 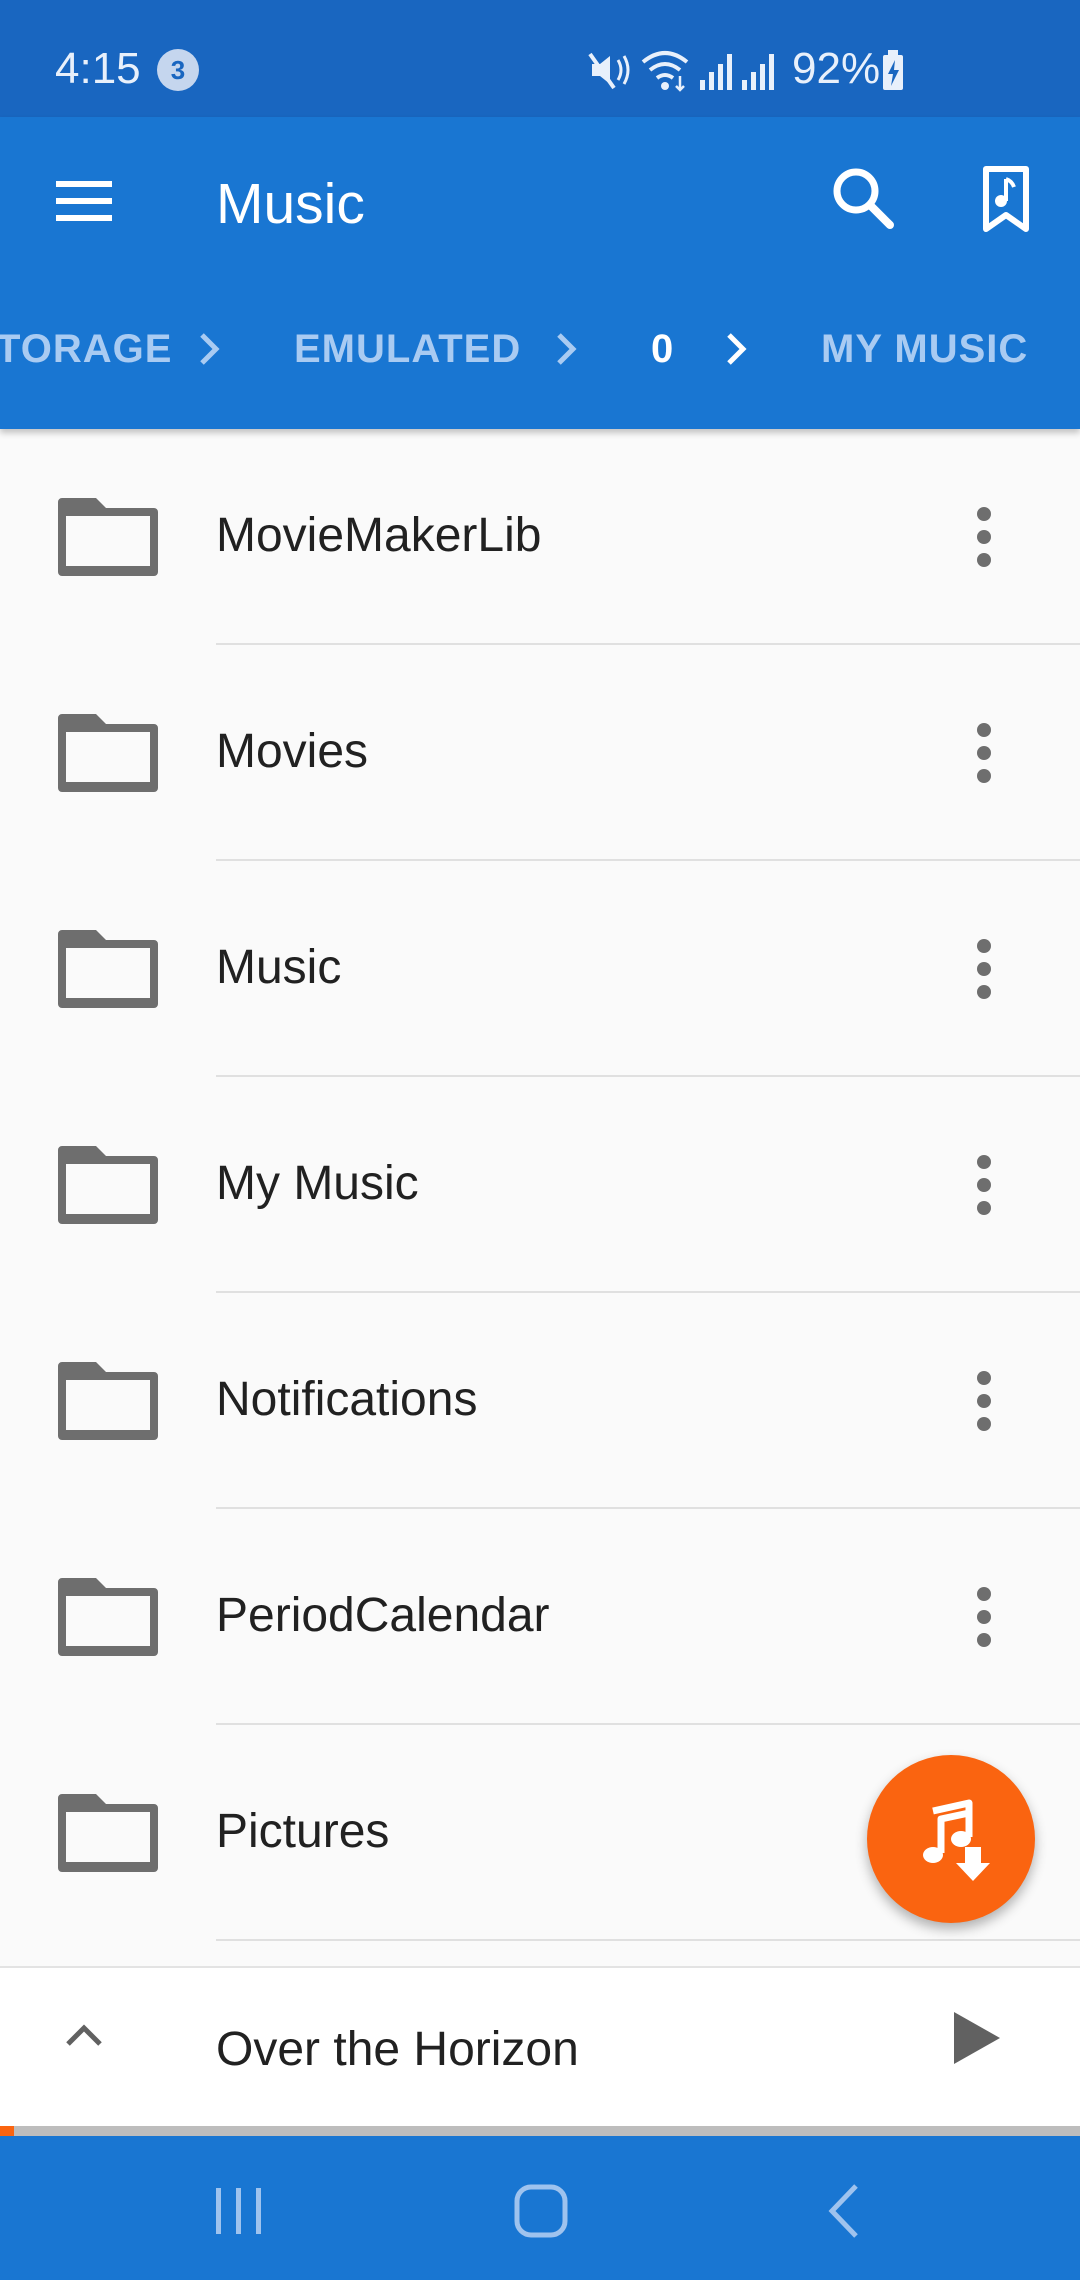 I want to click on wifi-icon, so click(x=665, y=71).